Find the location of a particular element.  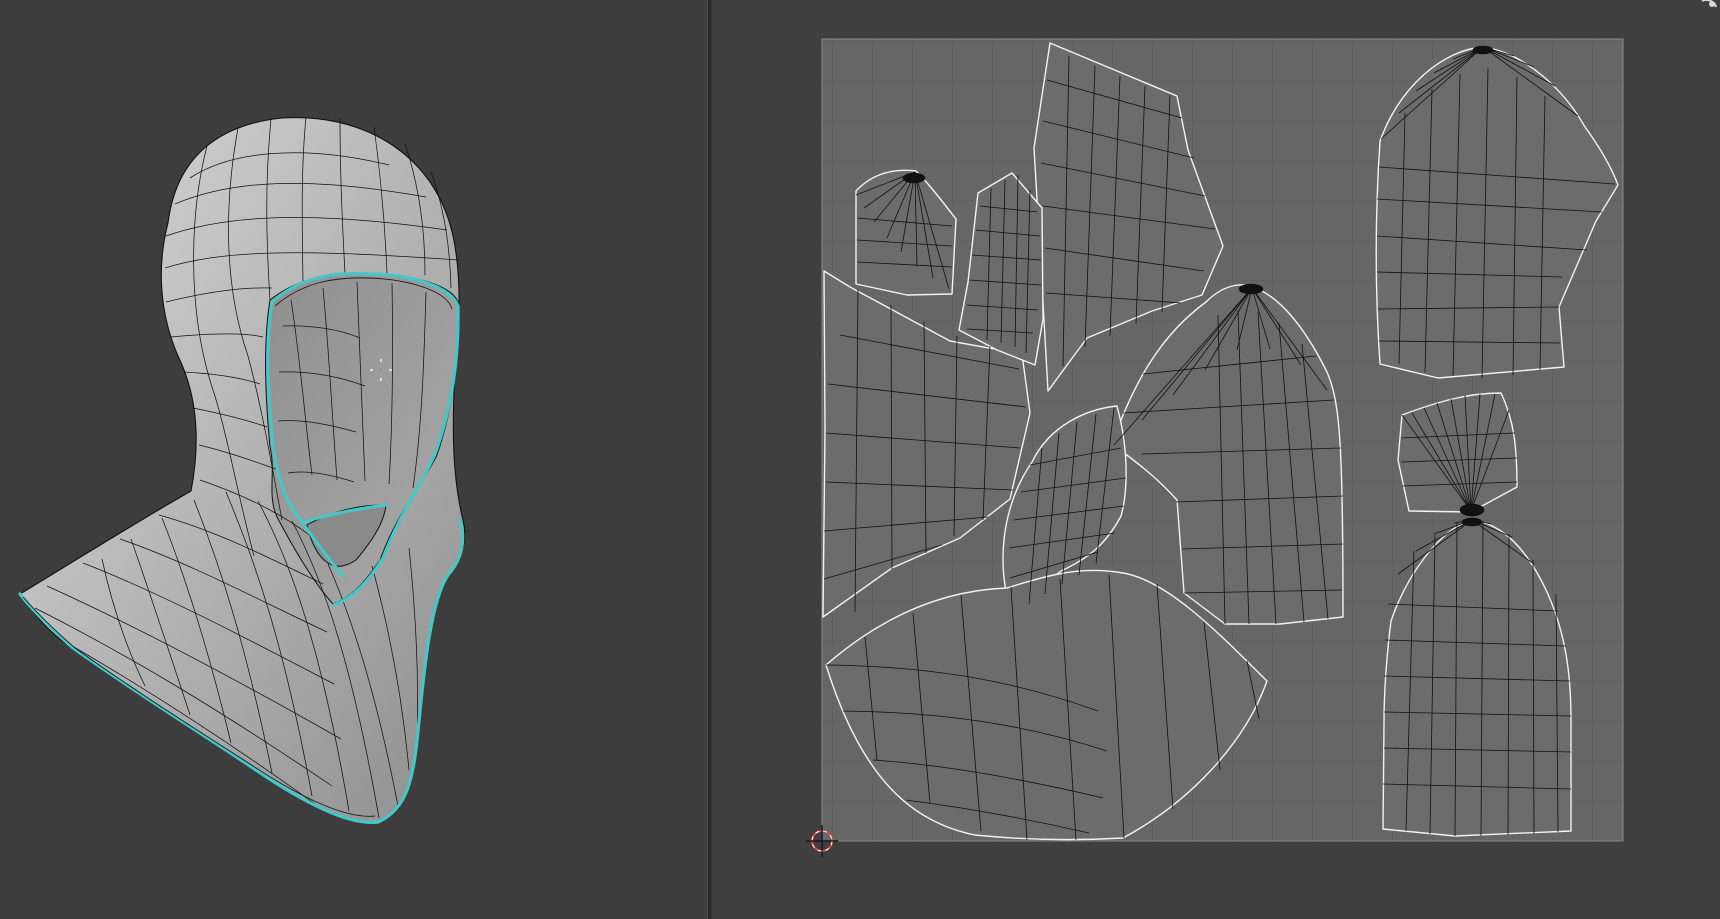

pole-vertex-right is located at coordinates (1472, 510).